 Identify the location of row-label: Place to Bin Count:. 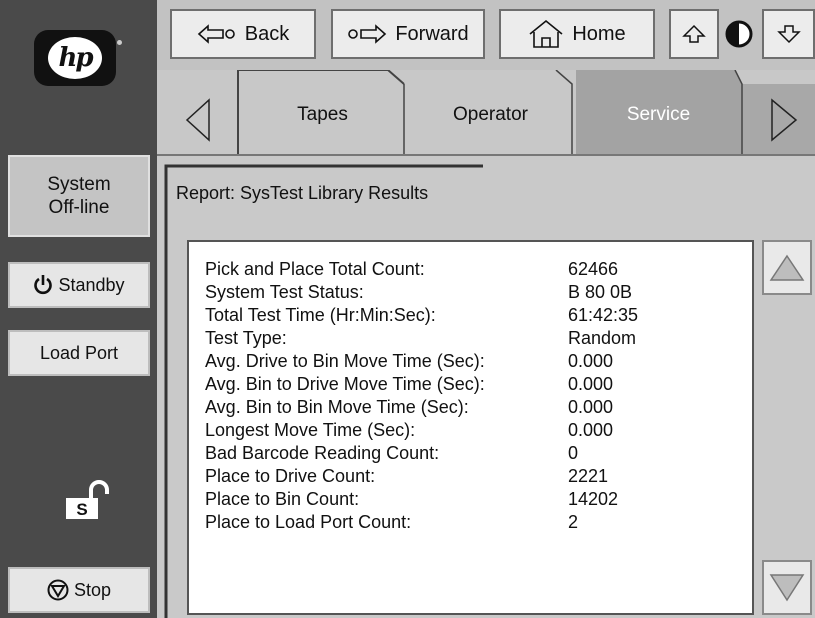
(282, 499).